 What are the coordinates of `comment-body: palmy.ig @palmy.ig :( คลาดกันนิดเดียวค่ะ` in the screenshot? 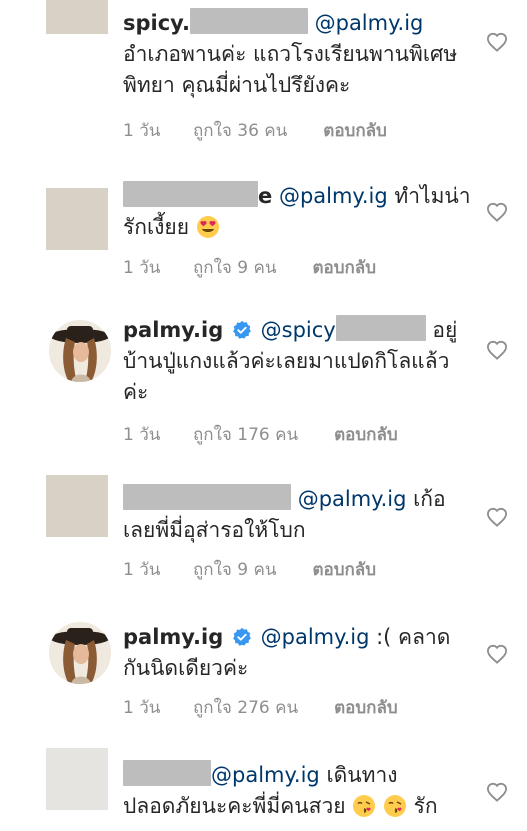 It's located at (298, 653).